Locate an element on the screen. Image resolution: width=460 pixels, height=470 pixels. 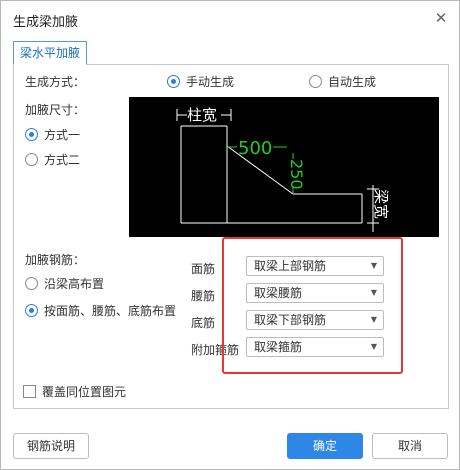
select-value: 取梁下部钢筋 is located at coordinates (290, 320).